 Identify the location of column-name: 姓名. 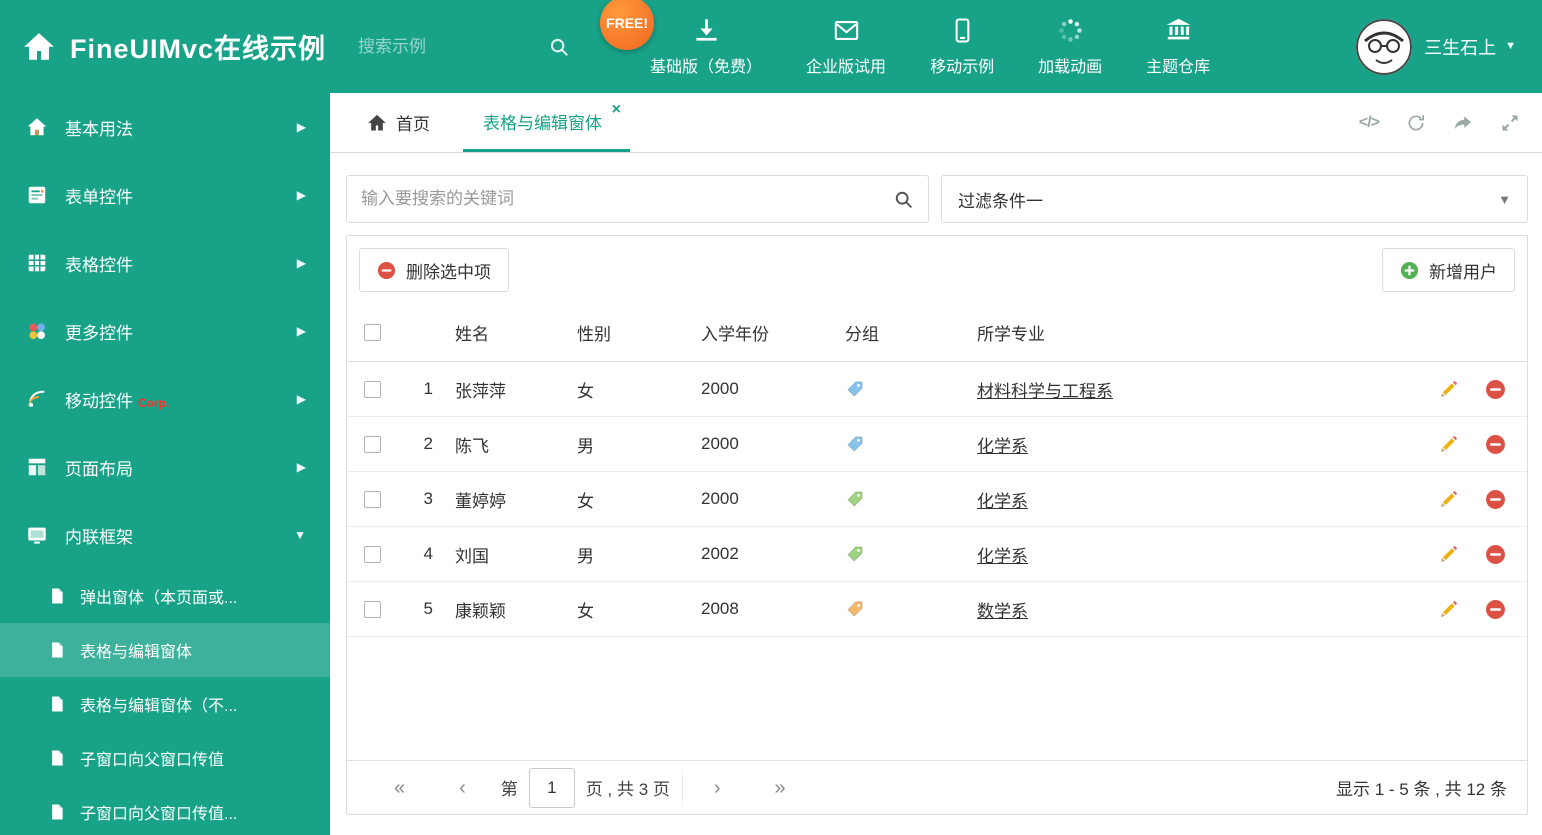
(508, 332).